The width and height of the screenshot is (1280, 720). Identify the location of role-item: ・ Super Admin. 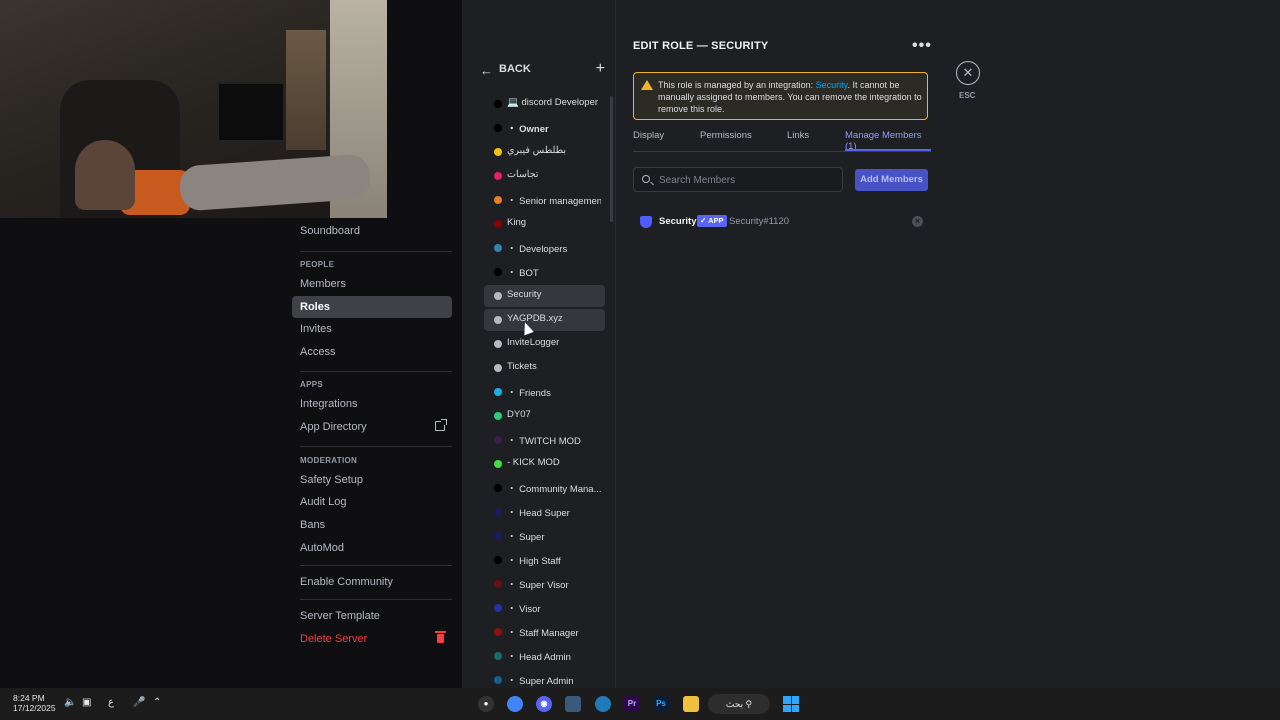
(544, 678).